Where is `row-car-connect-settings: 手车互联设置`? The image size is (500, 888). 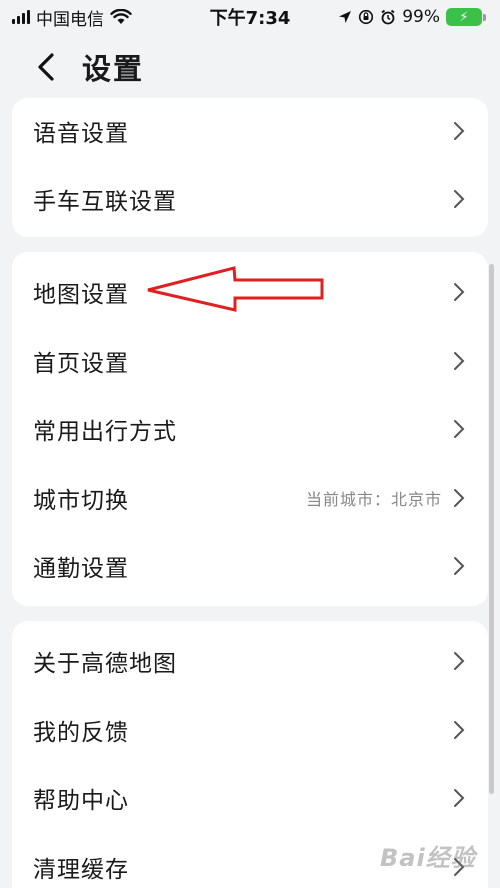 row-car-connect-settings: 手车互联设置 is located at coordinates (250, 198).